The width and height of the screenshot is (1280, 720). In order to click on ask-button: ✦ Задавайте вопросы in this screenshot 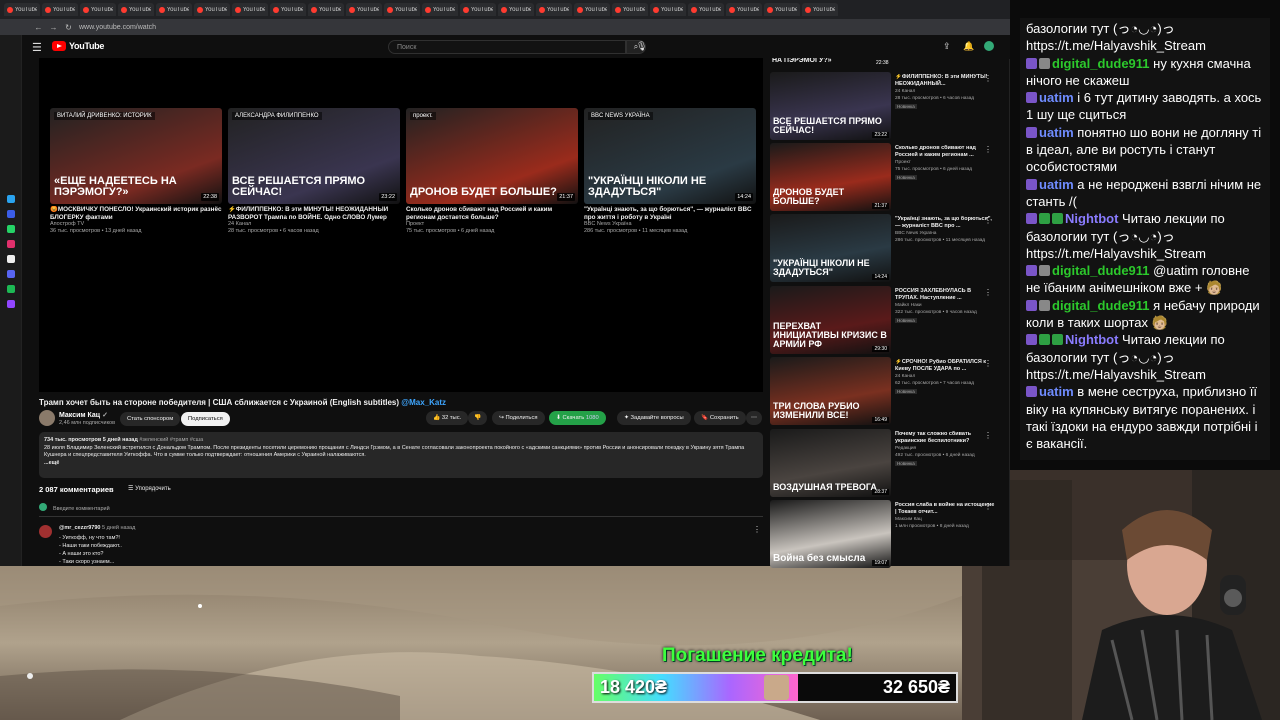, I will do `click(654, 418)`.